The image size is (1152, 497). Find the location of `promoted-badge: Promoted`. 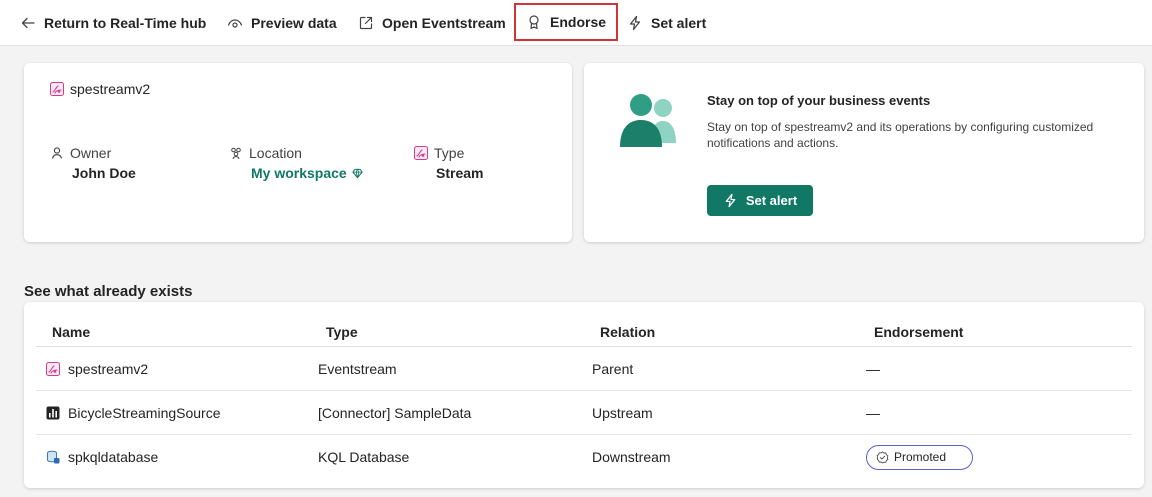

promoted-badge: Promoted is located at coordinates (919, 457).